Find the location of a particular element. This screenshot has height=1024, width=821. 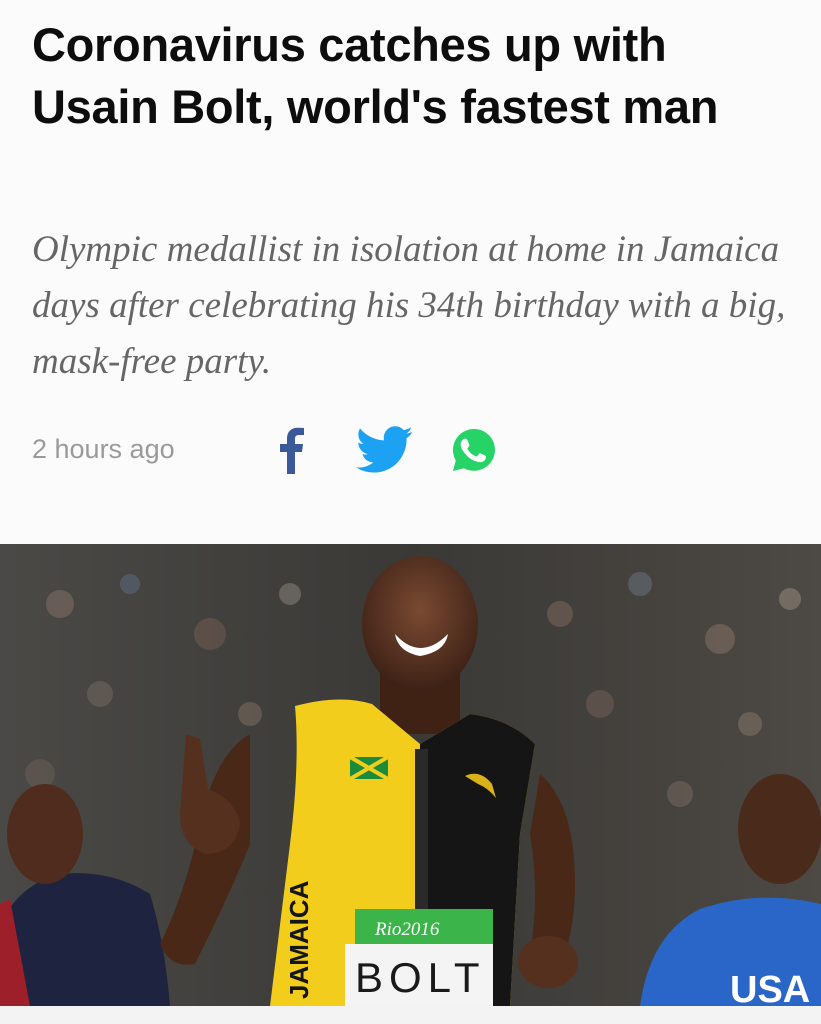

whatsapp-icon is located at coordinates (474, 450).